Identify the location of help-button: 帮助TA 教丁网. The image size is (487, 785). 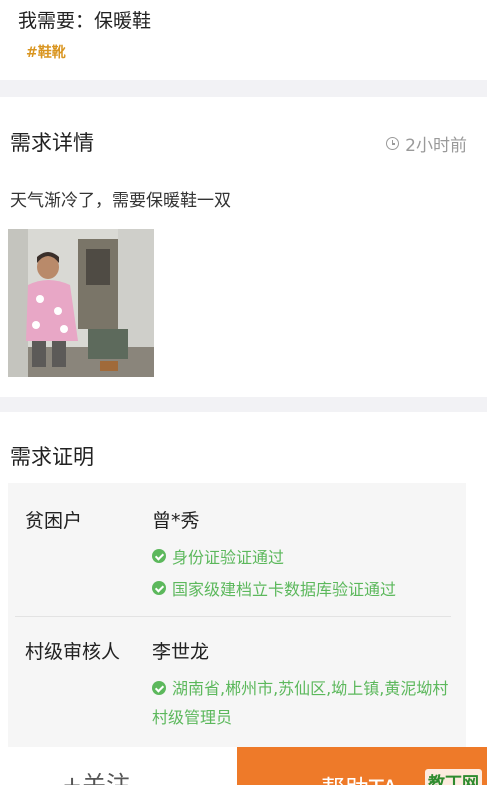
(362, 766).